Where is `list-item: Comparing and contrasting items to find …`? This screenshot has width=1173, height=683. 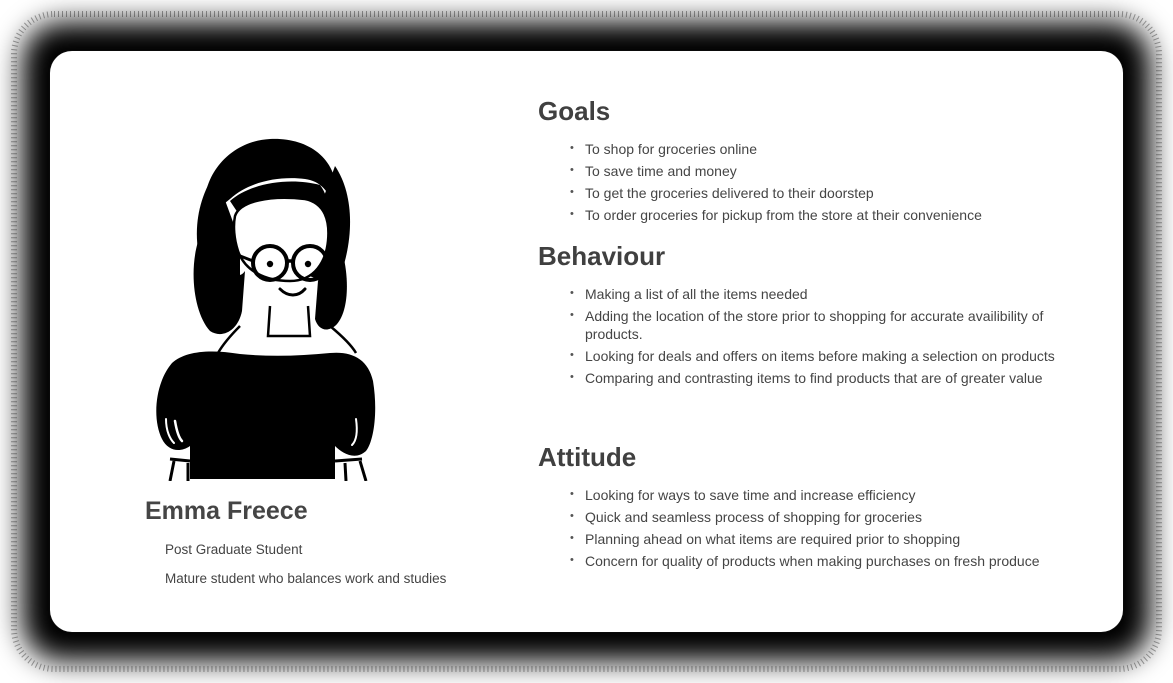
list-item: Comparing and contrasting items to find … is located at coordinates (815, 377).